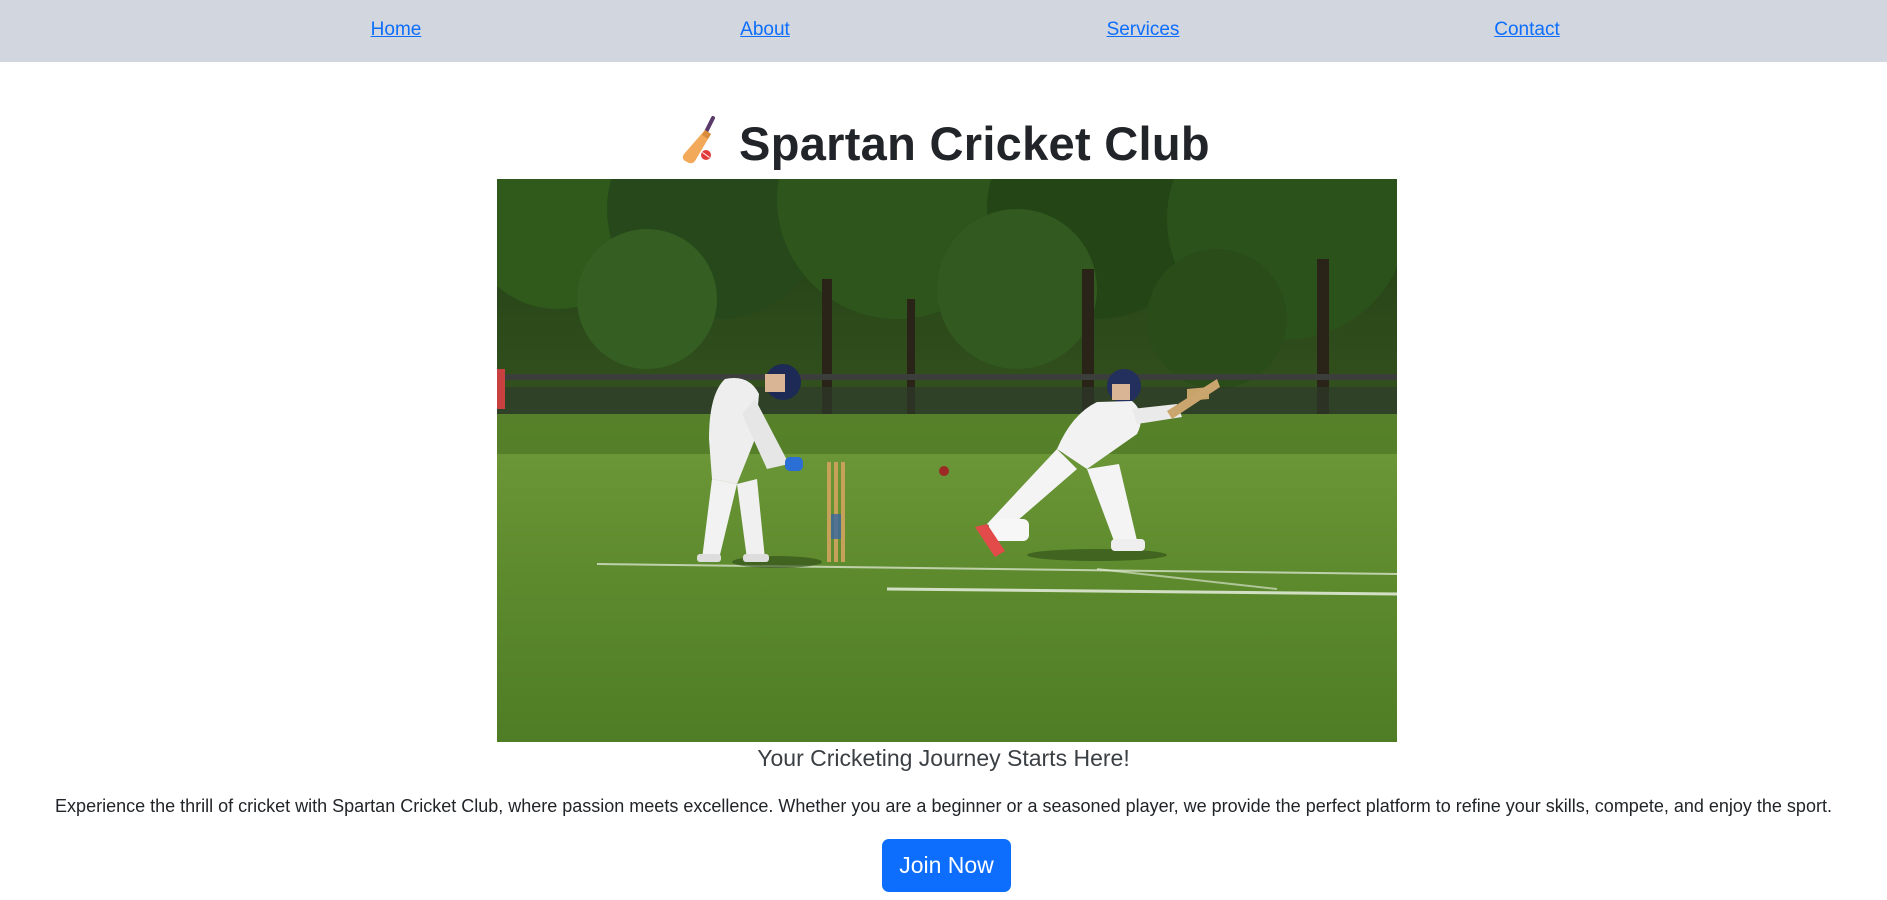  Describe the element at coordinates (946, 865) in the screenshot. I see `join-now-button: Join Now` at that location.